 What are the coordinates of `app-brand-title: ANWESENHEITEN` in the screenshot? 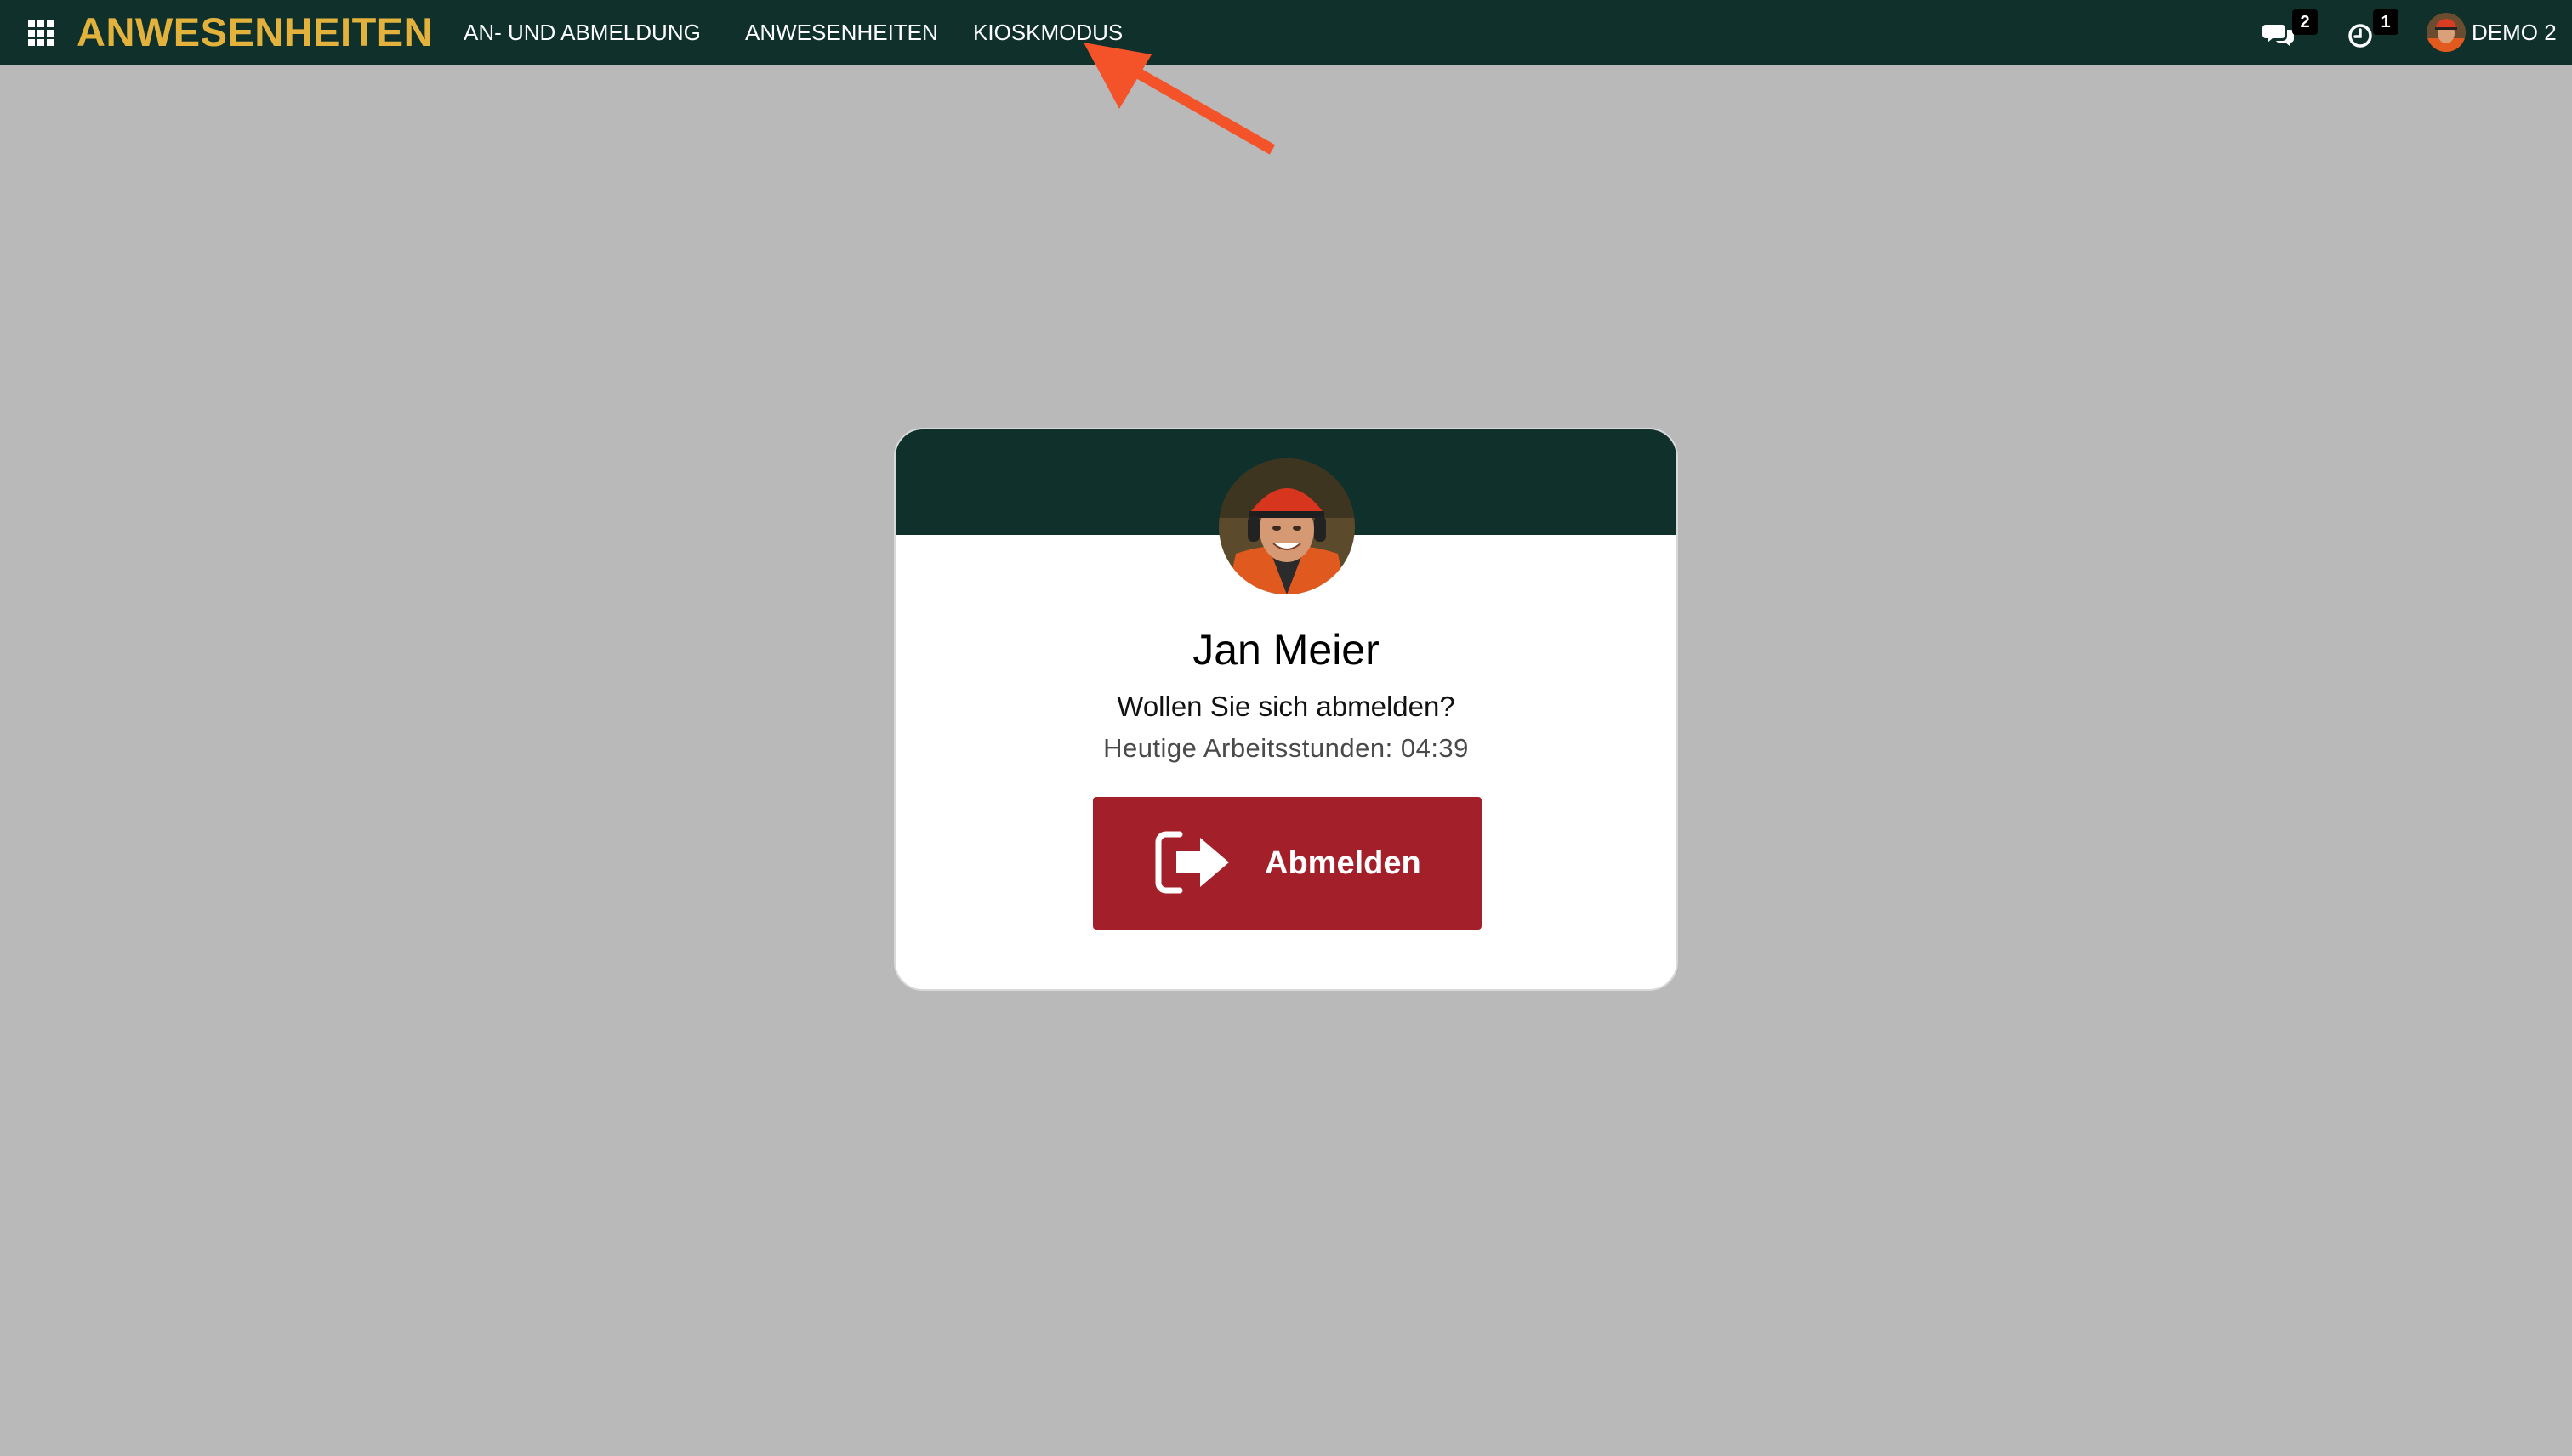 It's located at (255, 32).